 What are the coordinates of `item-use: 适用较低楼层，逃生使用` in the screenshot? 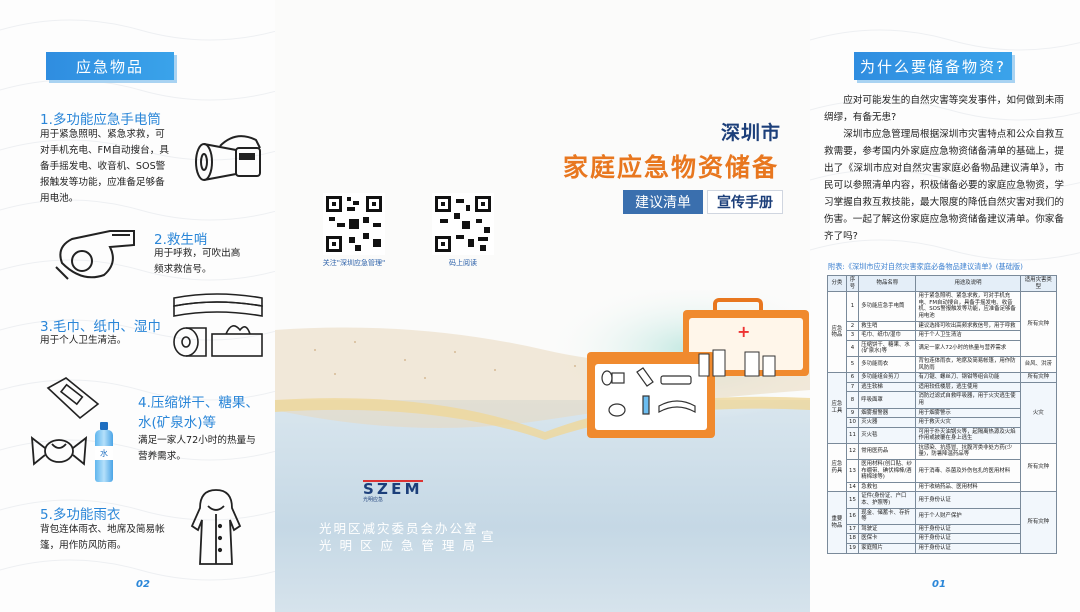 It's located at (968, 387).